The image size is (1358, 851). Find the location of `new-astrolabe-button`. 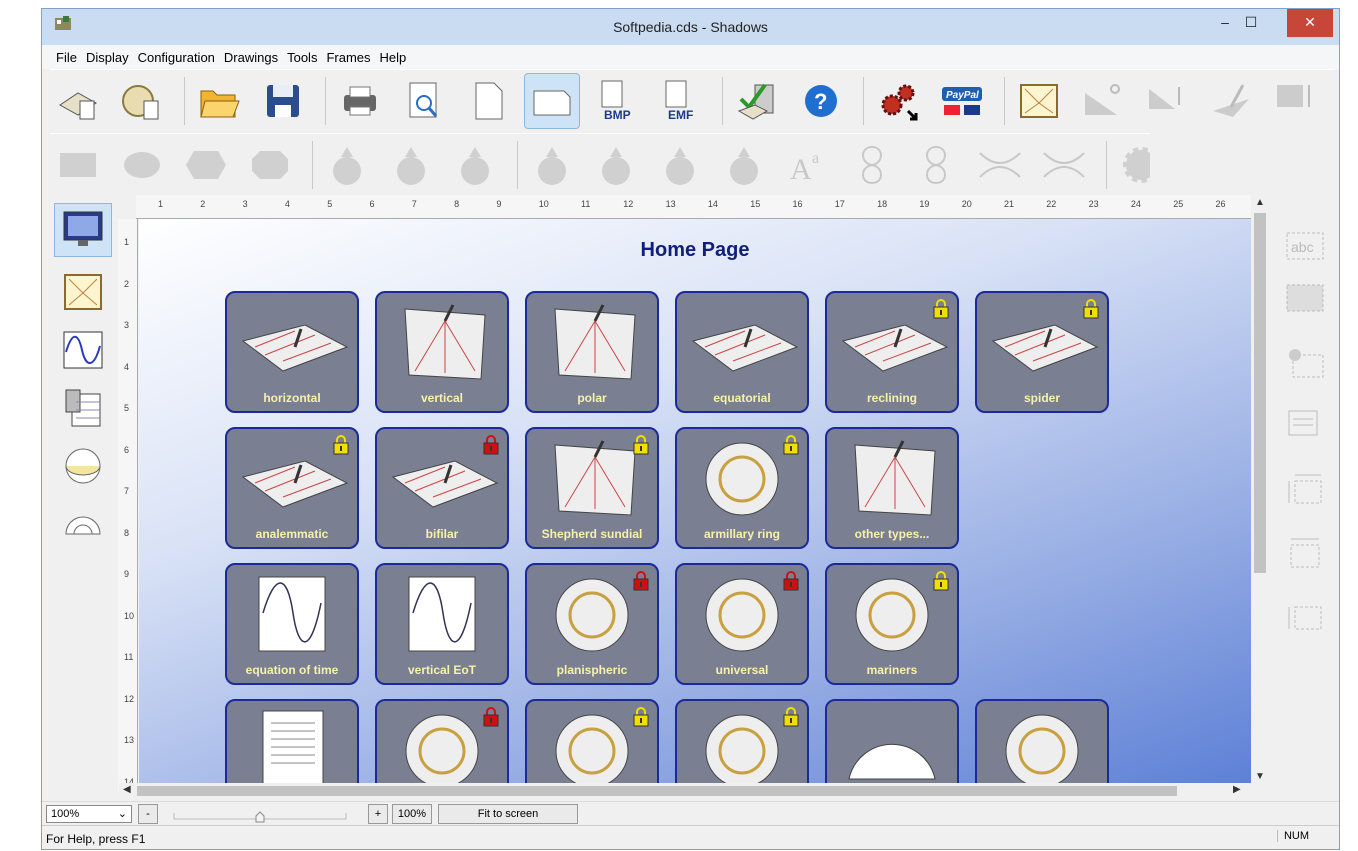

new-astrolabe-button is located at coordinates (142, 101).